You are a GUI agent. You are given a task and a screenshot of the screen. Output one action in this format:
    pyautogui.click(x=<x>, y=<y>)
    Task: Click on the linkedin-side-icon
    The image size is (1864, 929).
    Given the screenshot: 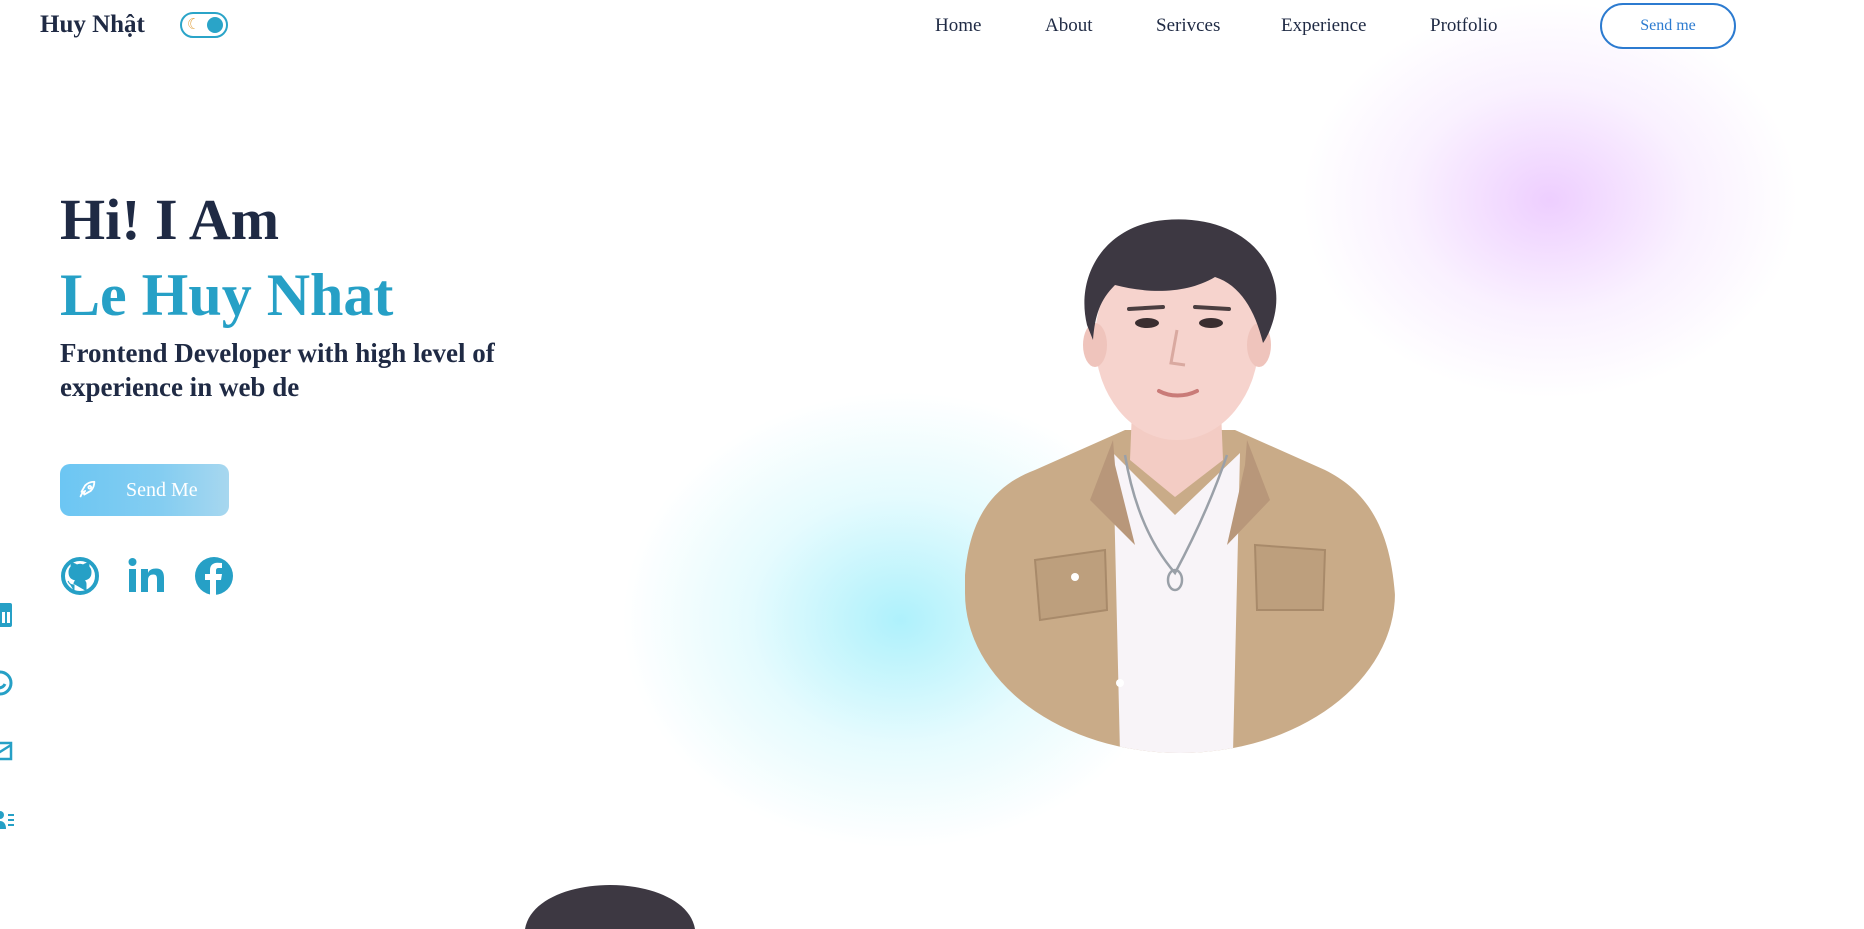 What is the action you would take?
    pyautogui.click(x=7, y=616)
    